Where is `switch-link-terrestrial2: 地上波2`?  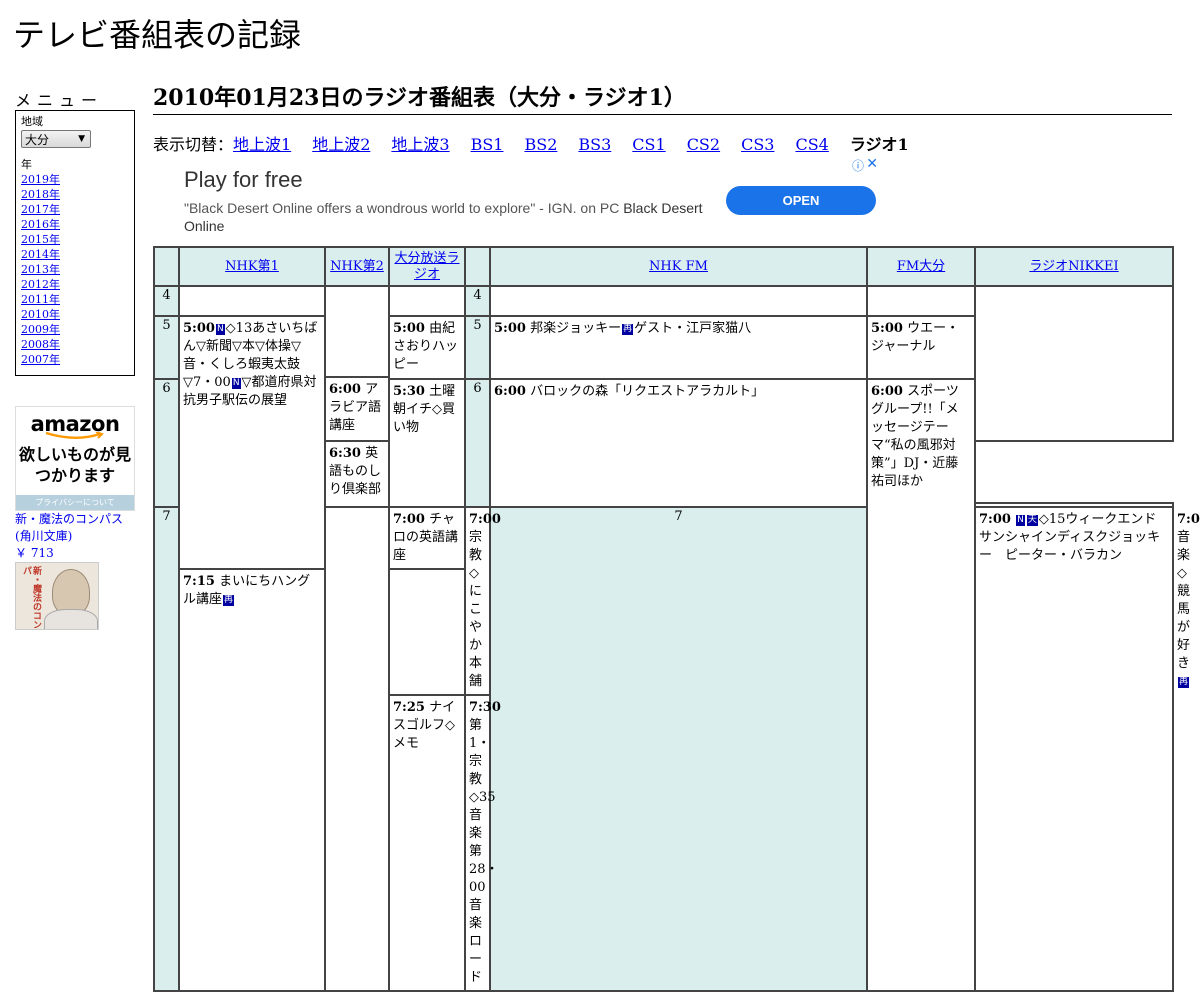 switch-link-terrestrial2: 地上波2 is located at coordinates (341, 144).